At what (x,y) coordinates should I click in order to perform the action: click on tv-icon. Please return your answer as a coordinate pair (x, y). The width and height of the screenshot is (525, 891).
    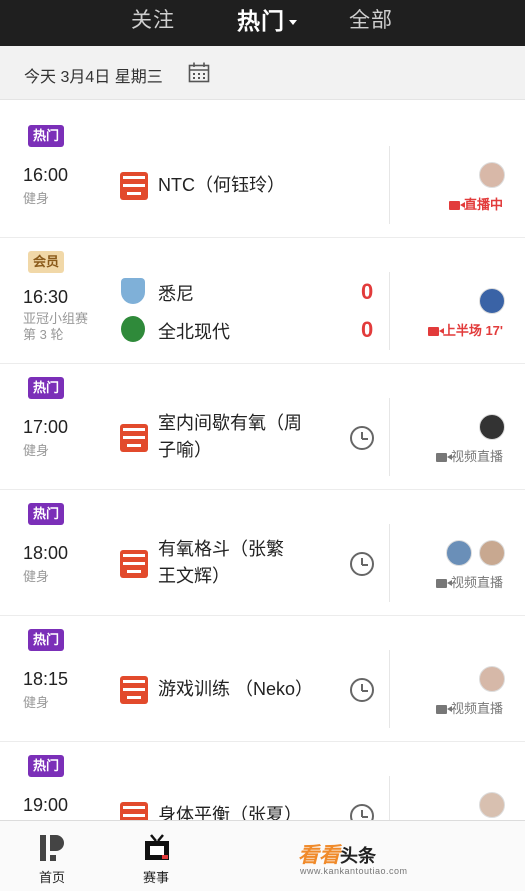
    Looking at the image, I should click on (157, 847).